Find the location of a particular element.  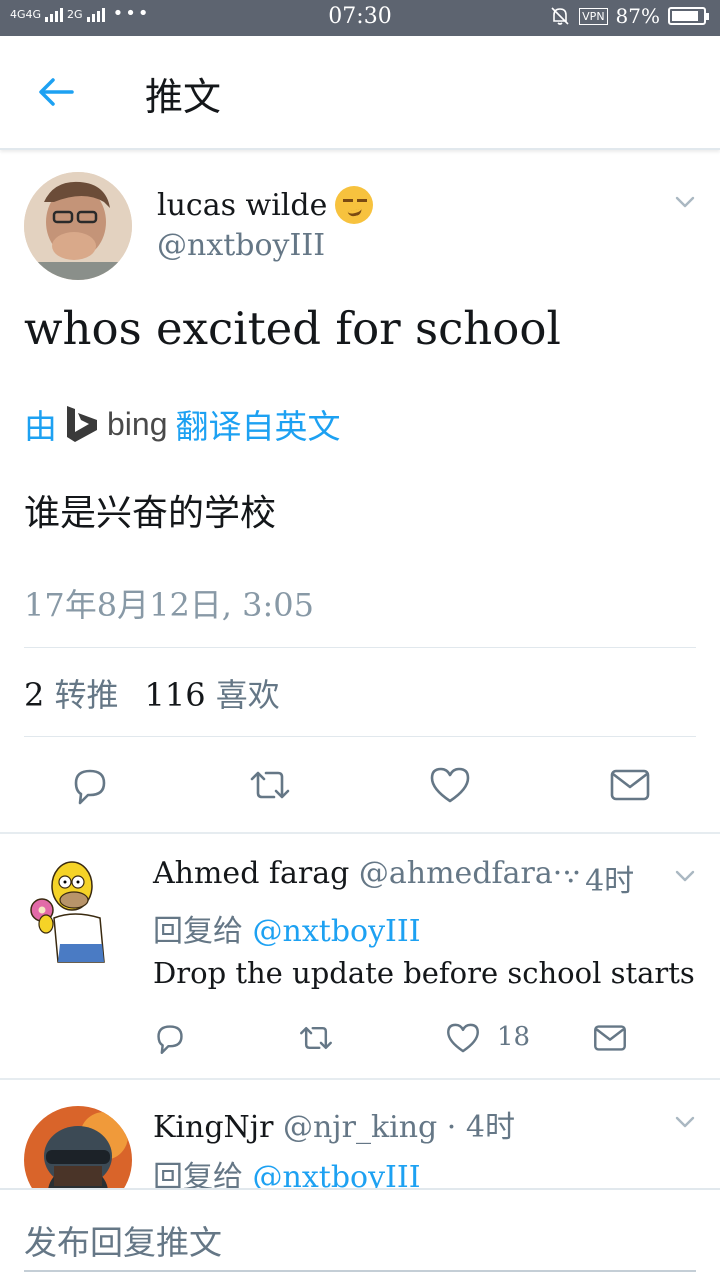

translated-tweet-text: 谁是兴奋的学校 is located at coordinates (150, 513).